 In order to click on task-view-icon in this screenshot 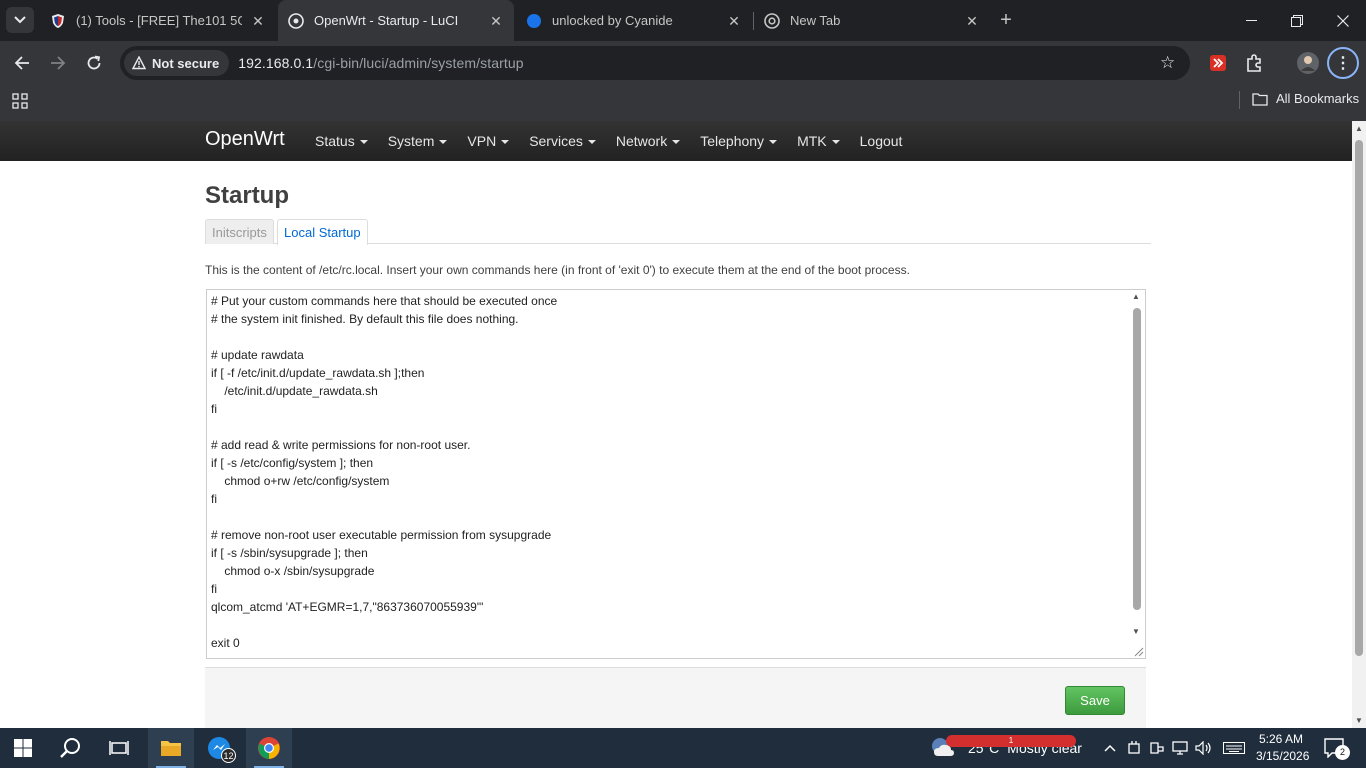, I will do `click(119, 748)`.